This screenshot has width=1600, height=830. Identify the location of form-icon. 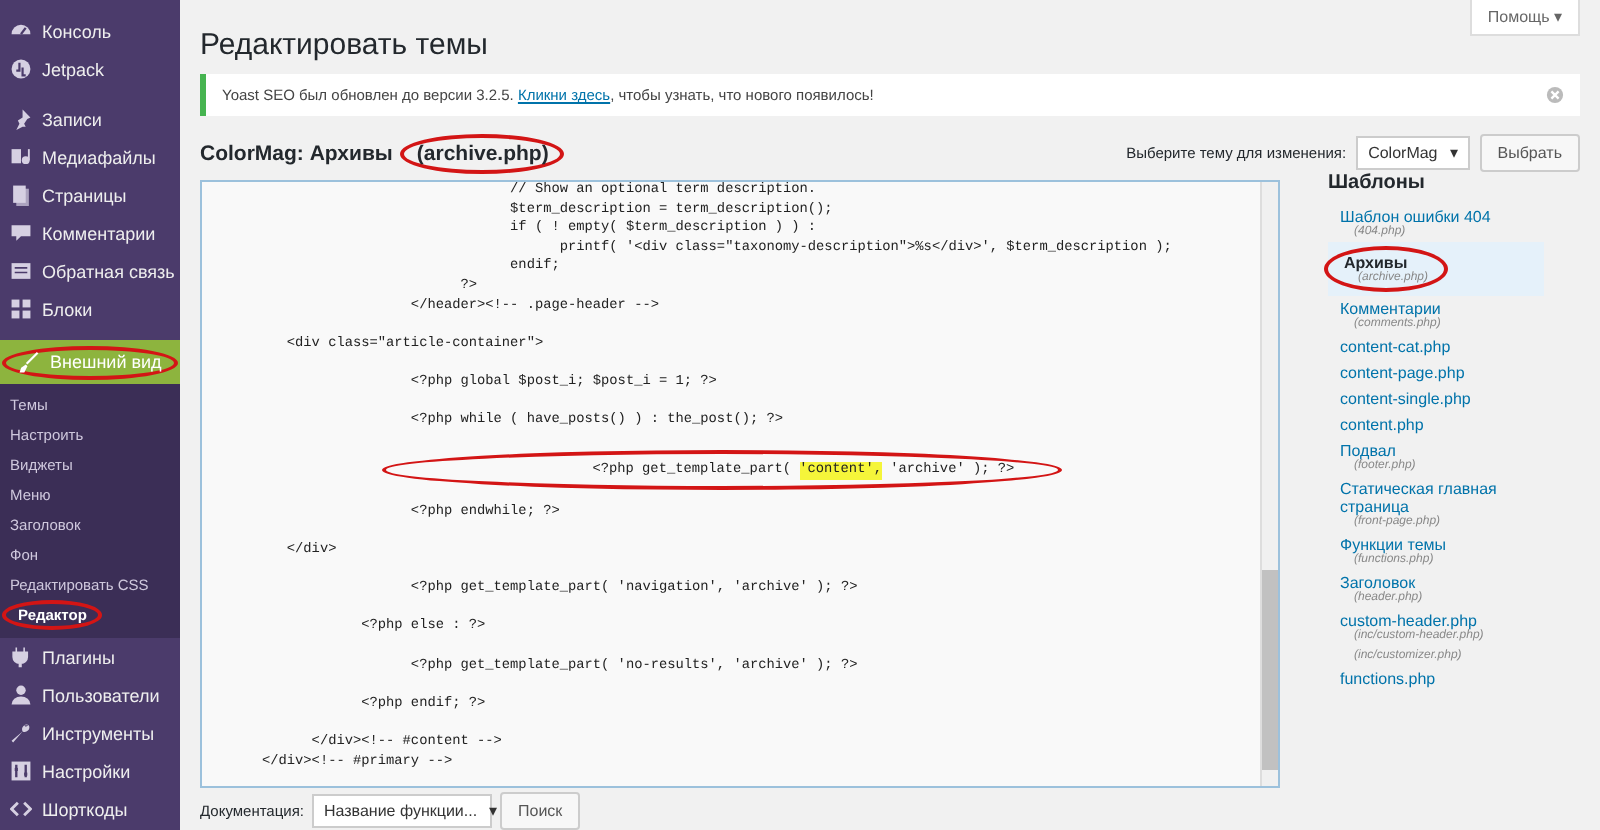
(21, 271).